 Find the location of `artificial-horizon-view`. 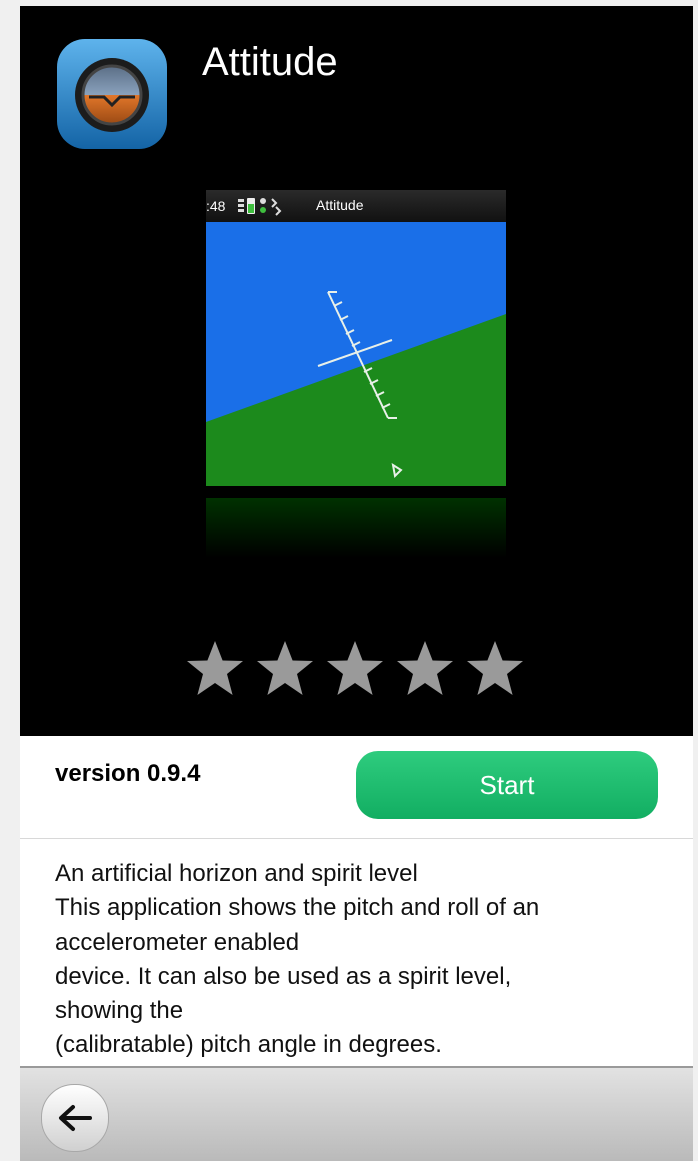

artificial-horizon-view is located at coordinates (356, 354).